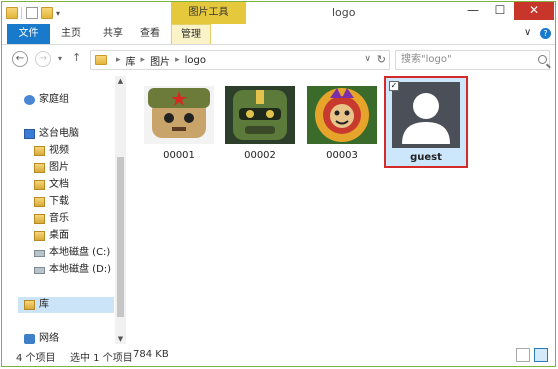 The width and height of the screenshot is (558, 369). I want to click on nav-item-pictures: 图片, so click(51, 168).